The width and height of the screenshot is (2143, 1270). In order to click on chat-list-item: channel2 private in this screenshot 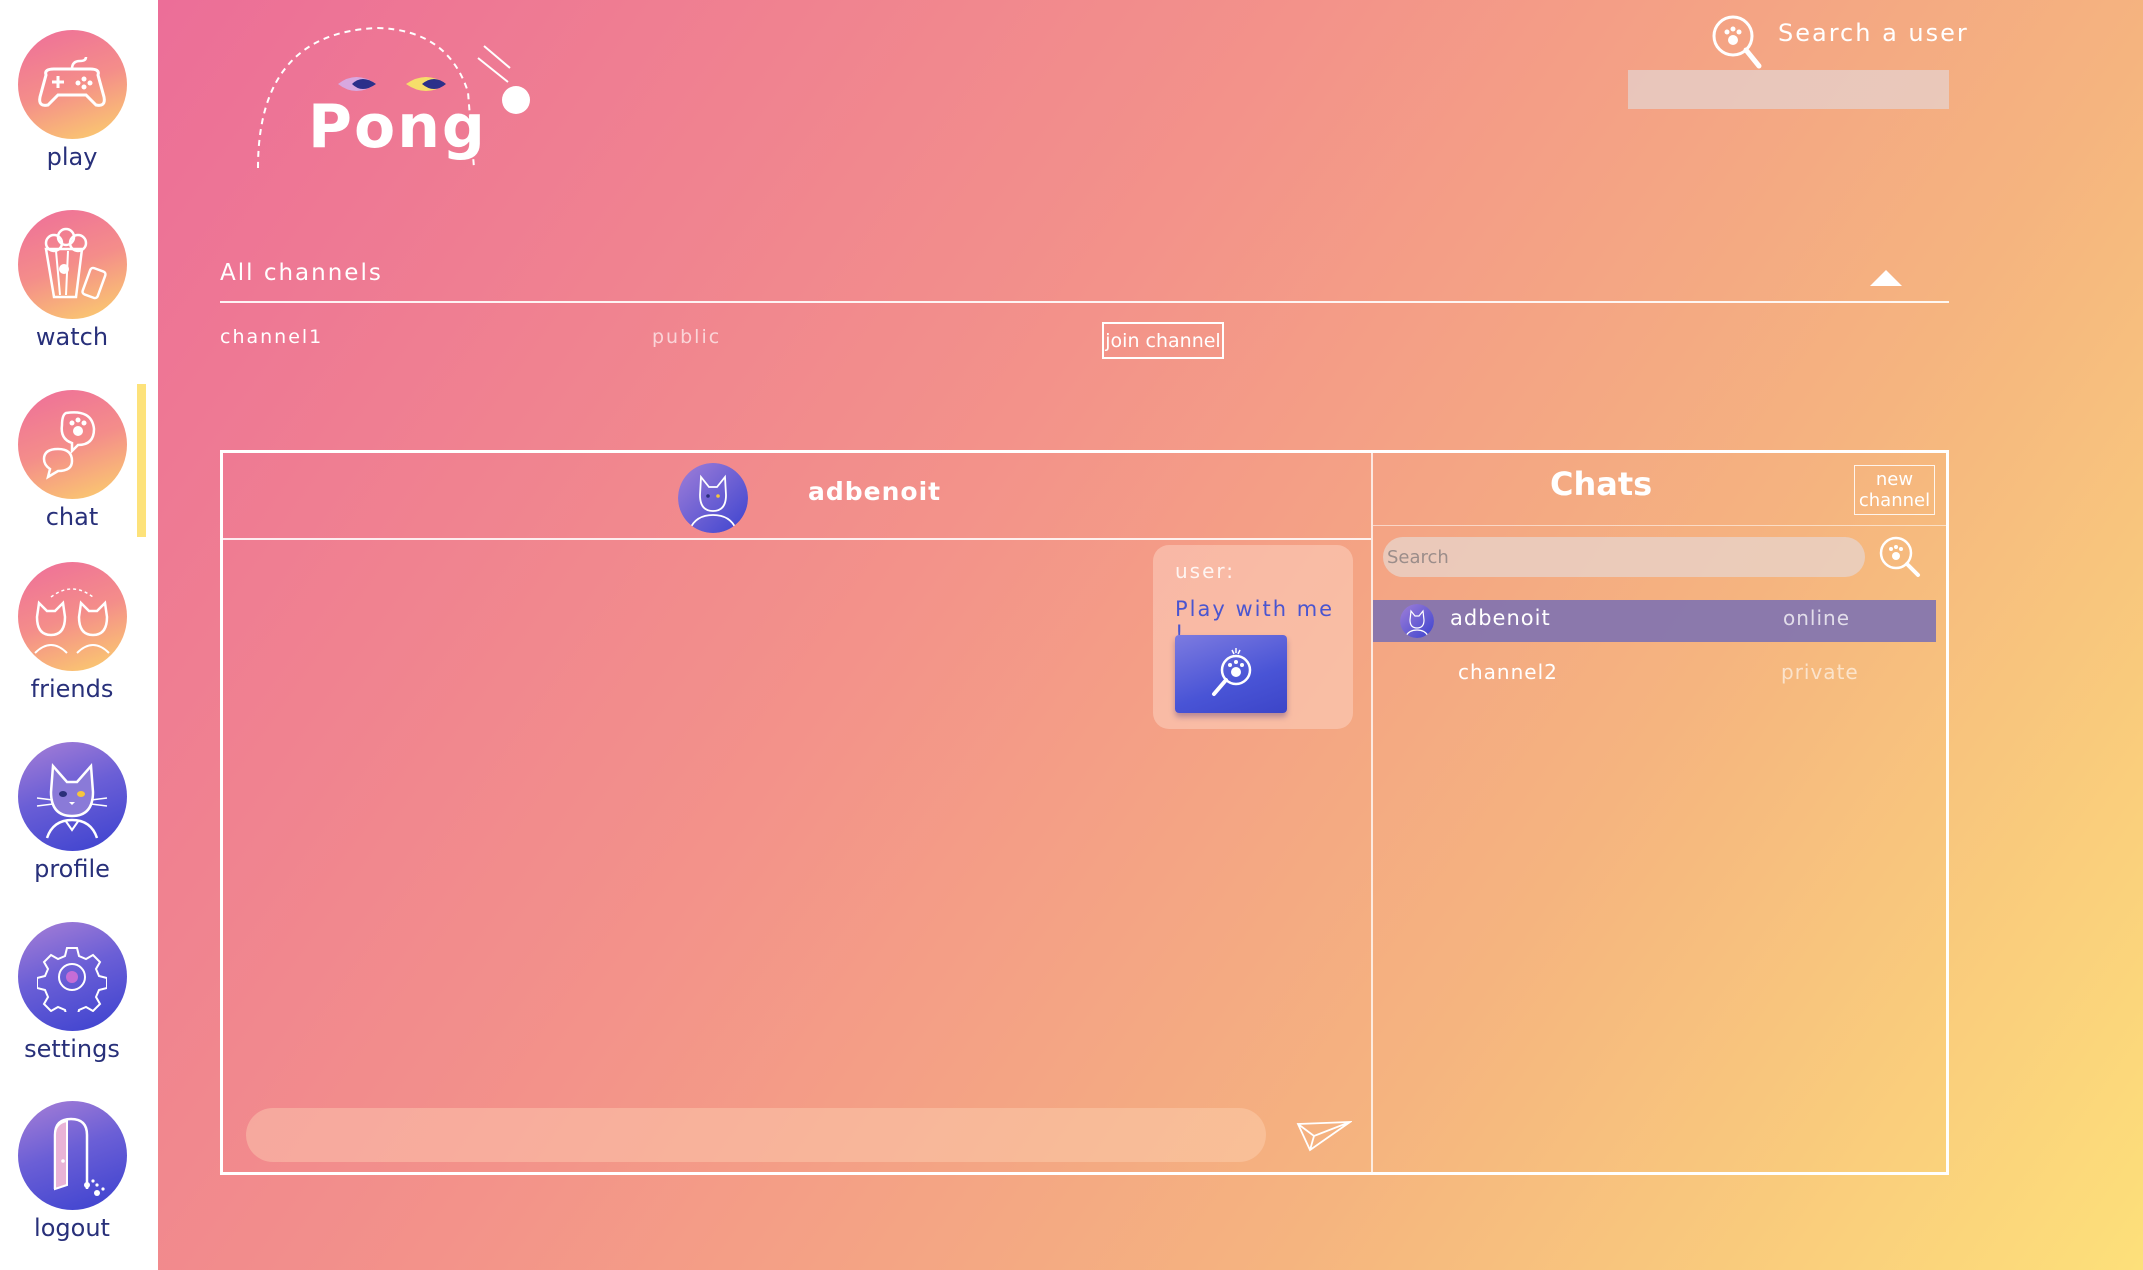, I will do `click(1654, 671)`.